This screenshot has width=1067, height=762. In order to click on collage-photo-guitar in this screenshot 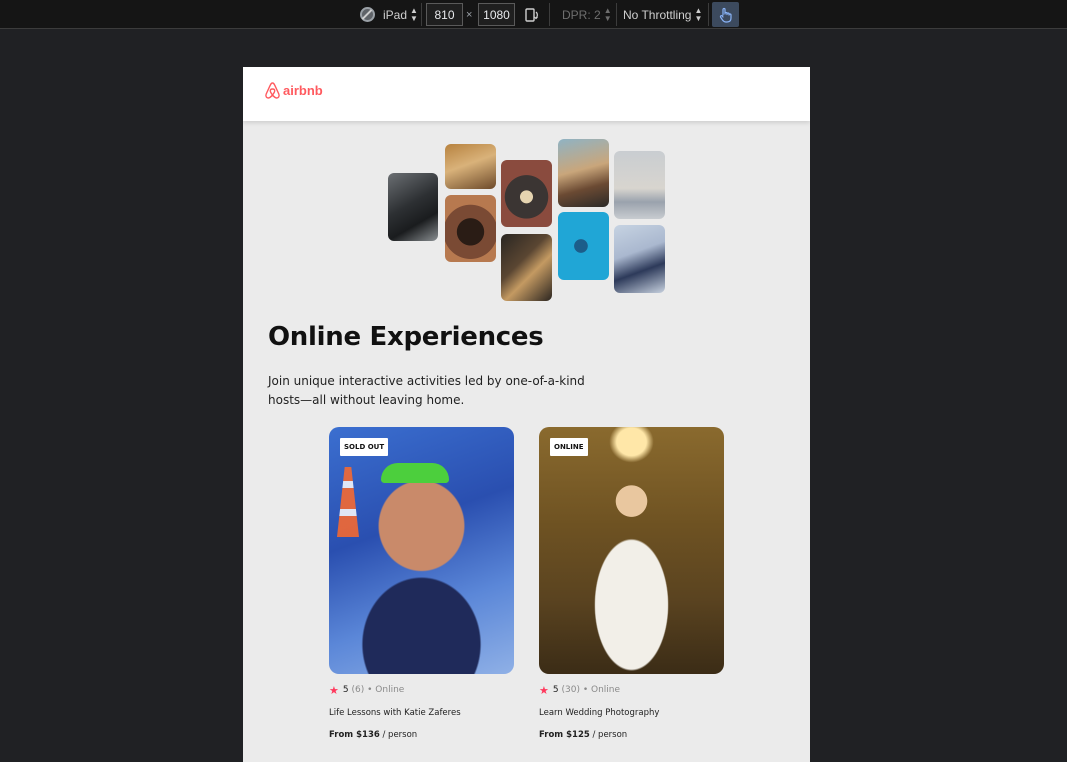, I will do `click(526, 267)`.